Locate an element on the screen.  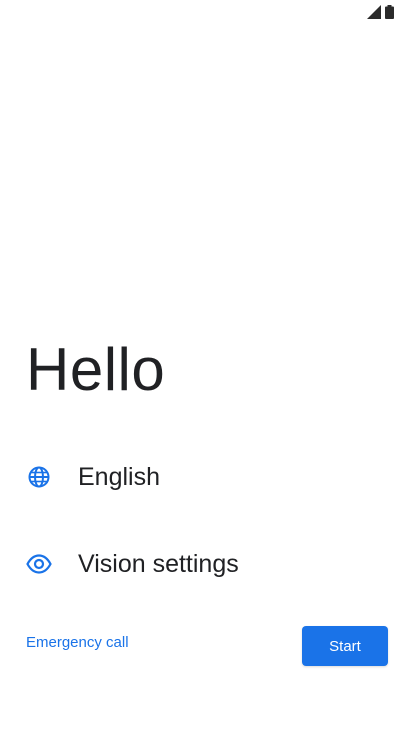
signal-icon is located at coordinates (374, 12).